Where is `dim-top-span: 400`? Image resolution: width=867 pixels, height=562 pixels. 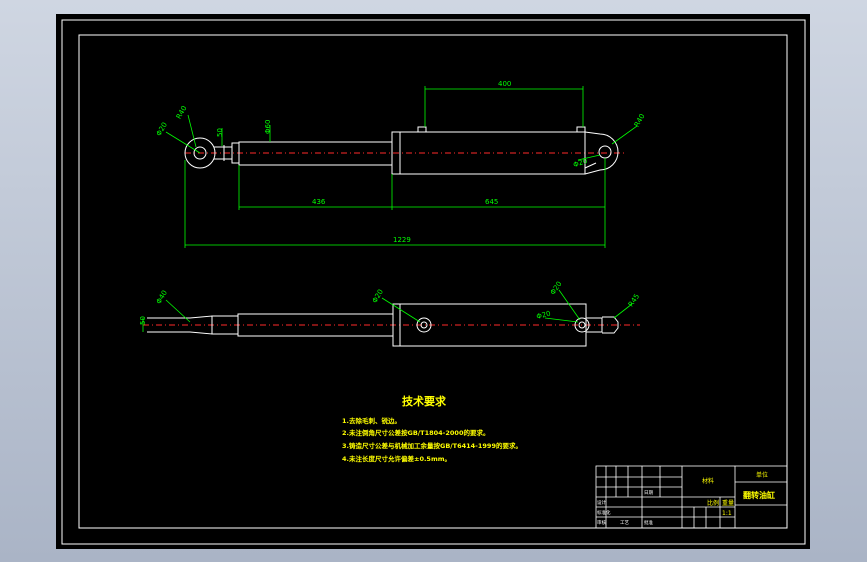 dim-top-span: 400 is located at coordinates (504, 84).